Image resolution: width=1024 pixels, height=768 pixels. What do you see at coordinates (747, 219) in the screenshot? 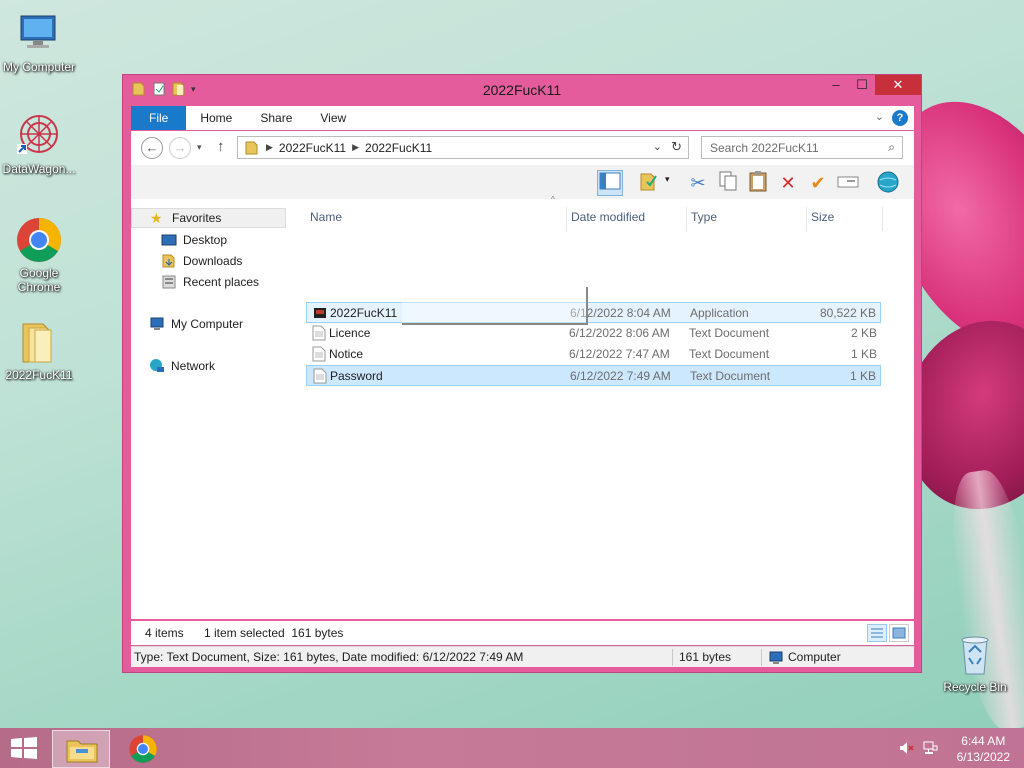
I see `column-header-type: Type` at bounding box center [747, 219].